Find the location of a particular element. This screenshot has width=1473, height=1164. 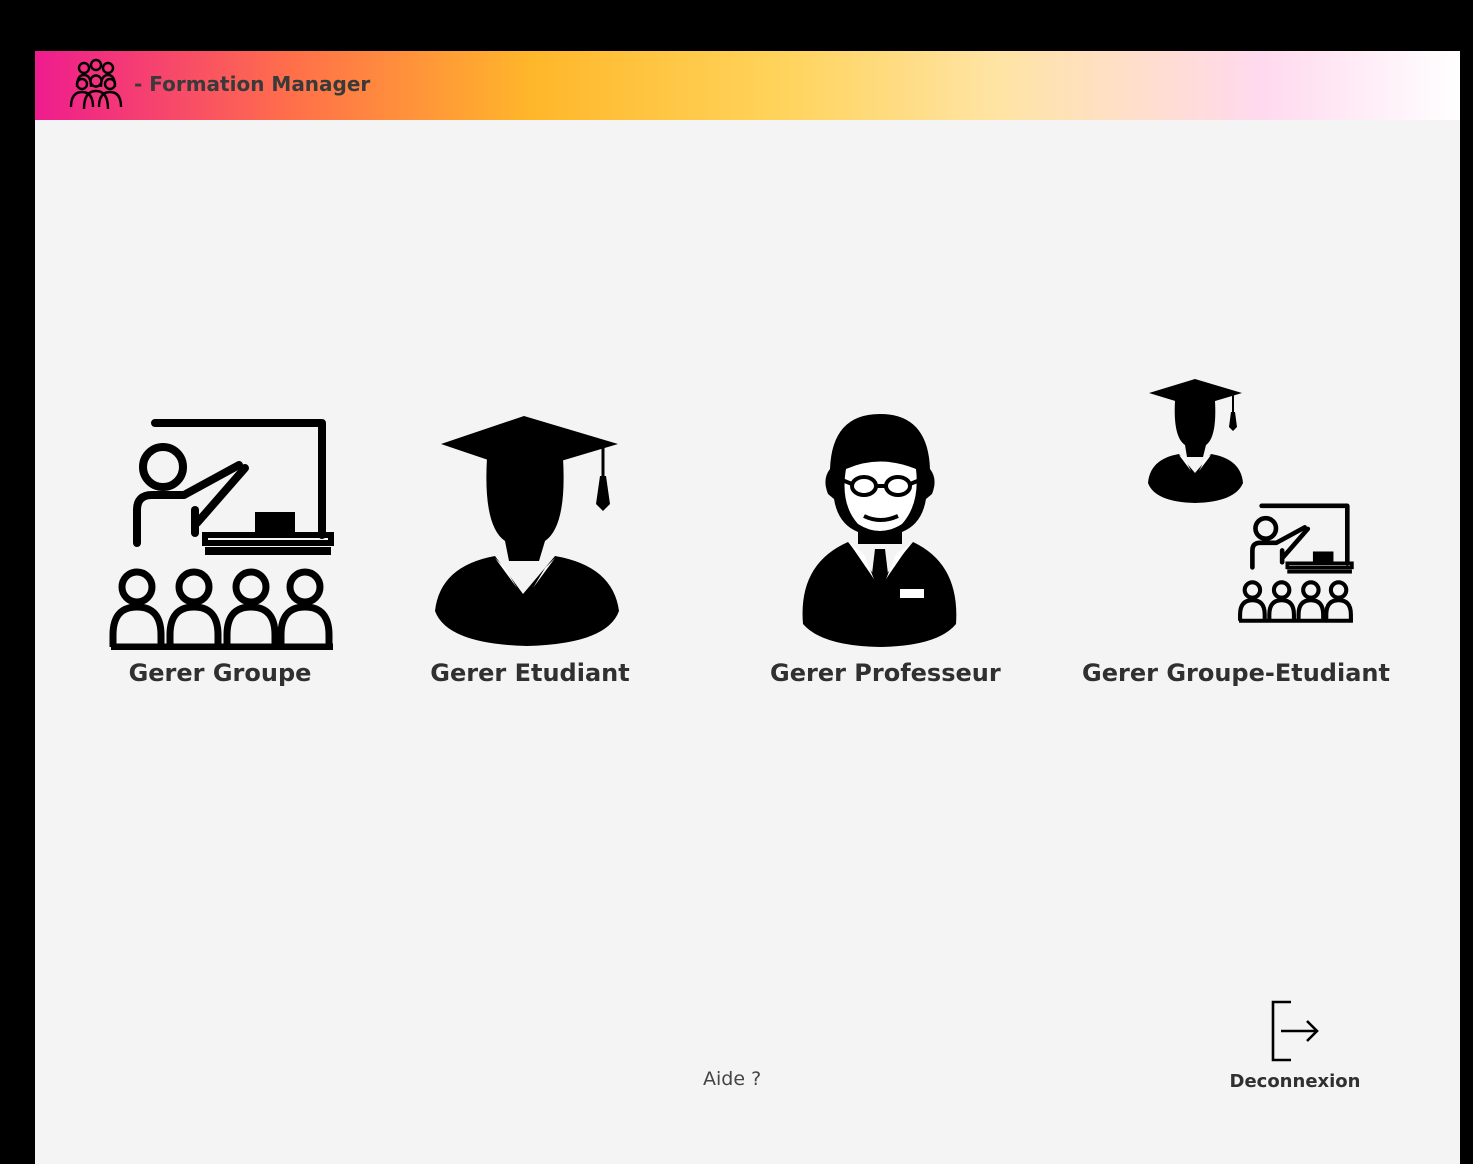

tile-label: Gerer Professeur is located at coordinates (885, 673).